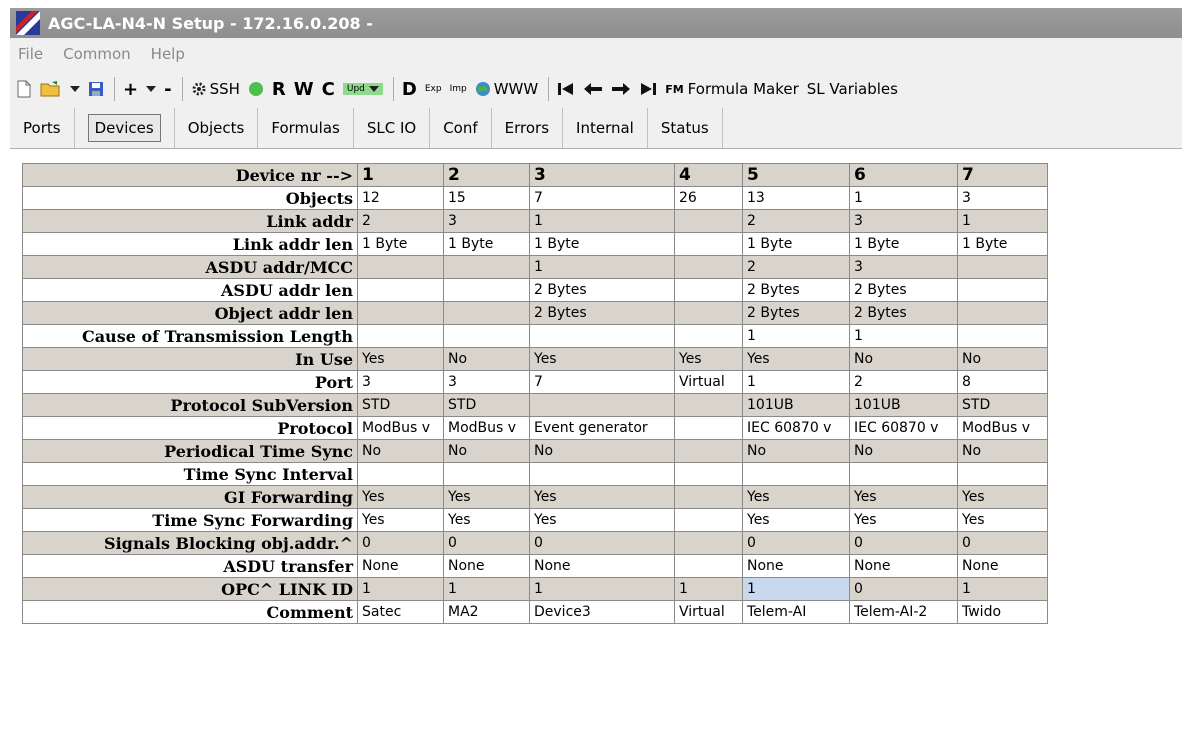  What do you see at coordinates (461, 128) in the screenshot?
I see `tab-conf: Conf` at bounding box center [461, 128].